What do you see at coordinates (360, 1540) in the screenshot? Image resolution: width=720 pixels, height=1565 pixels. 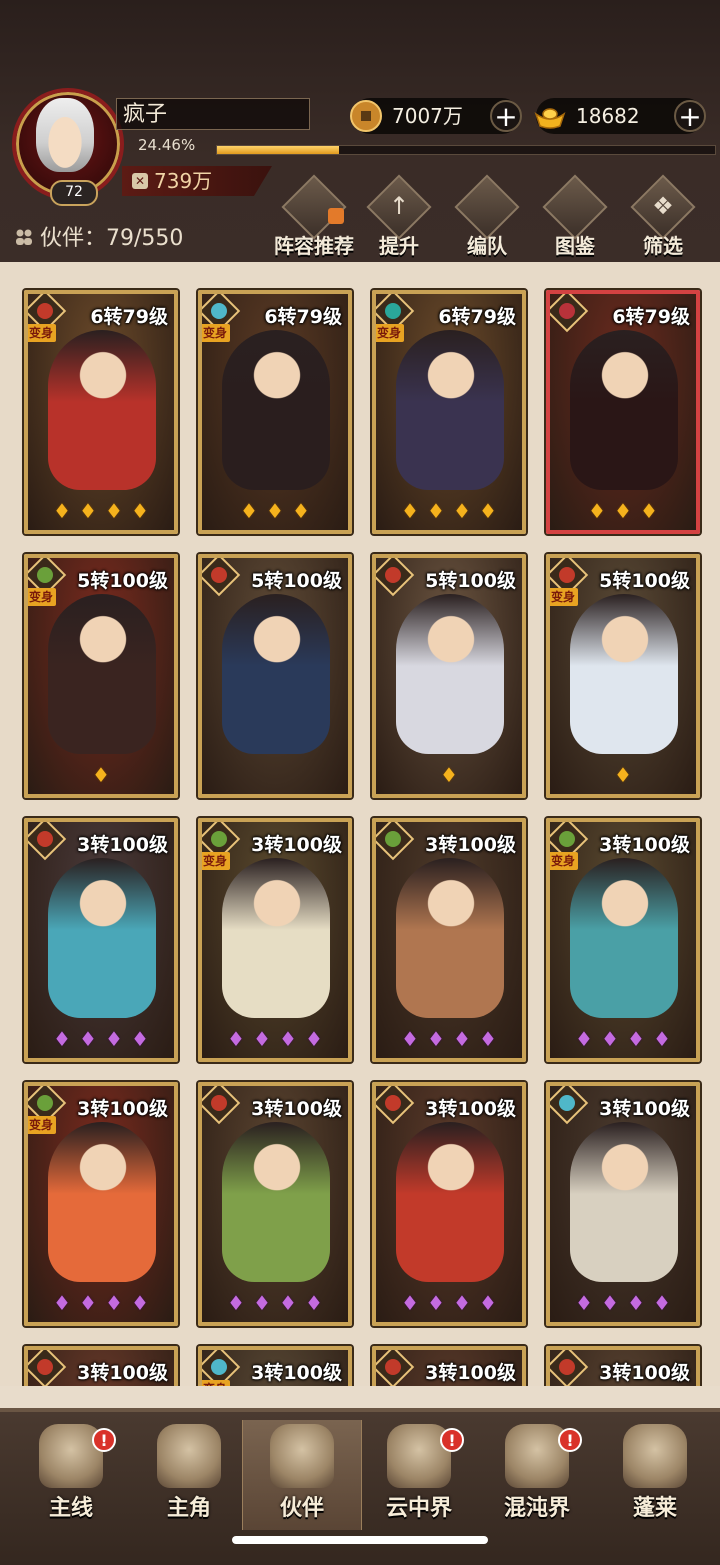 I see `home-indicator` at bounding box center [360, 1540].